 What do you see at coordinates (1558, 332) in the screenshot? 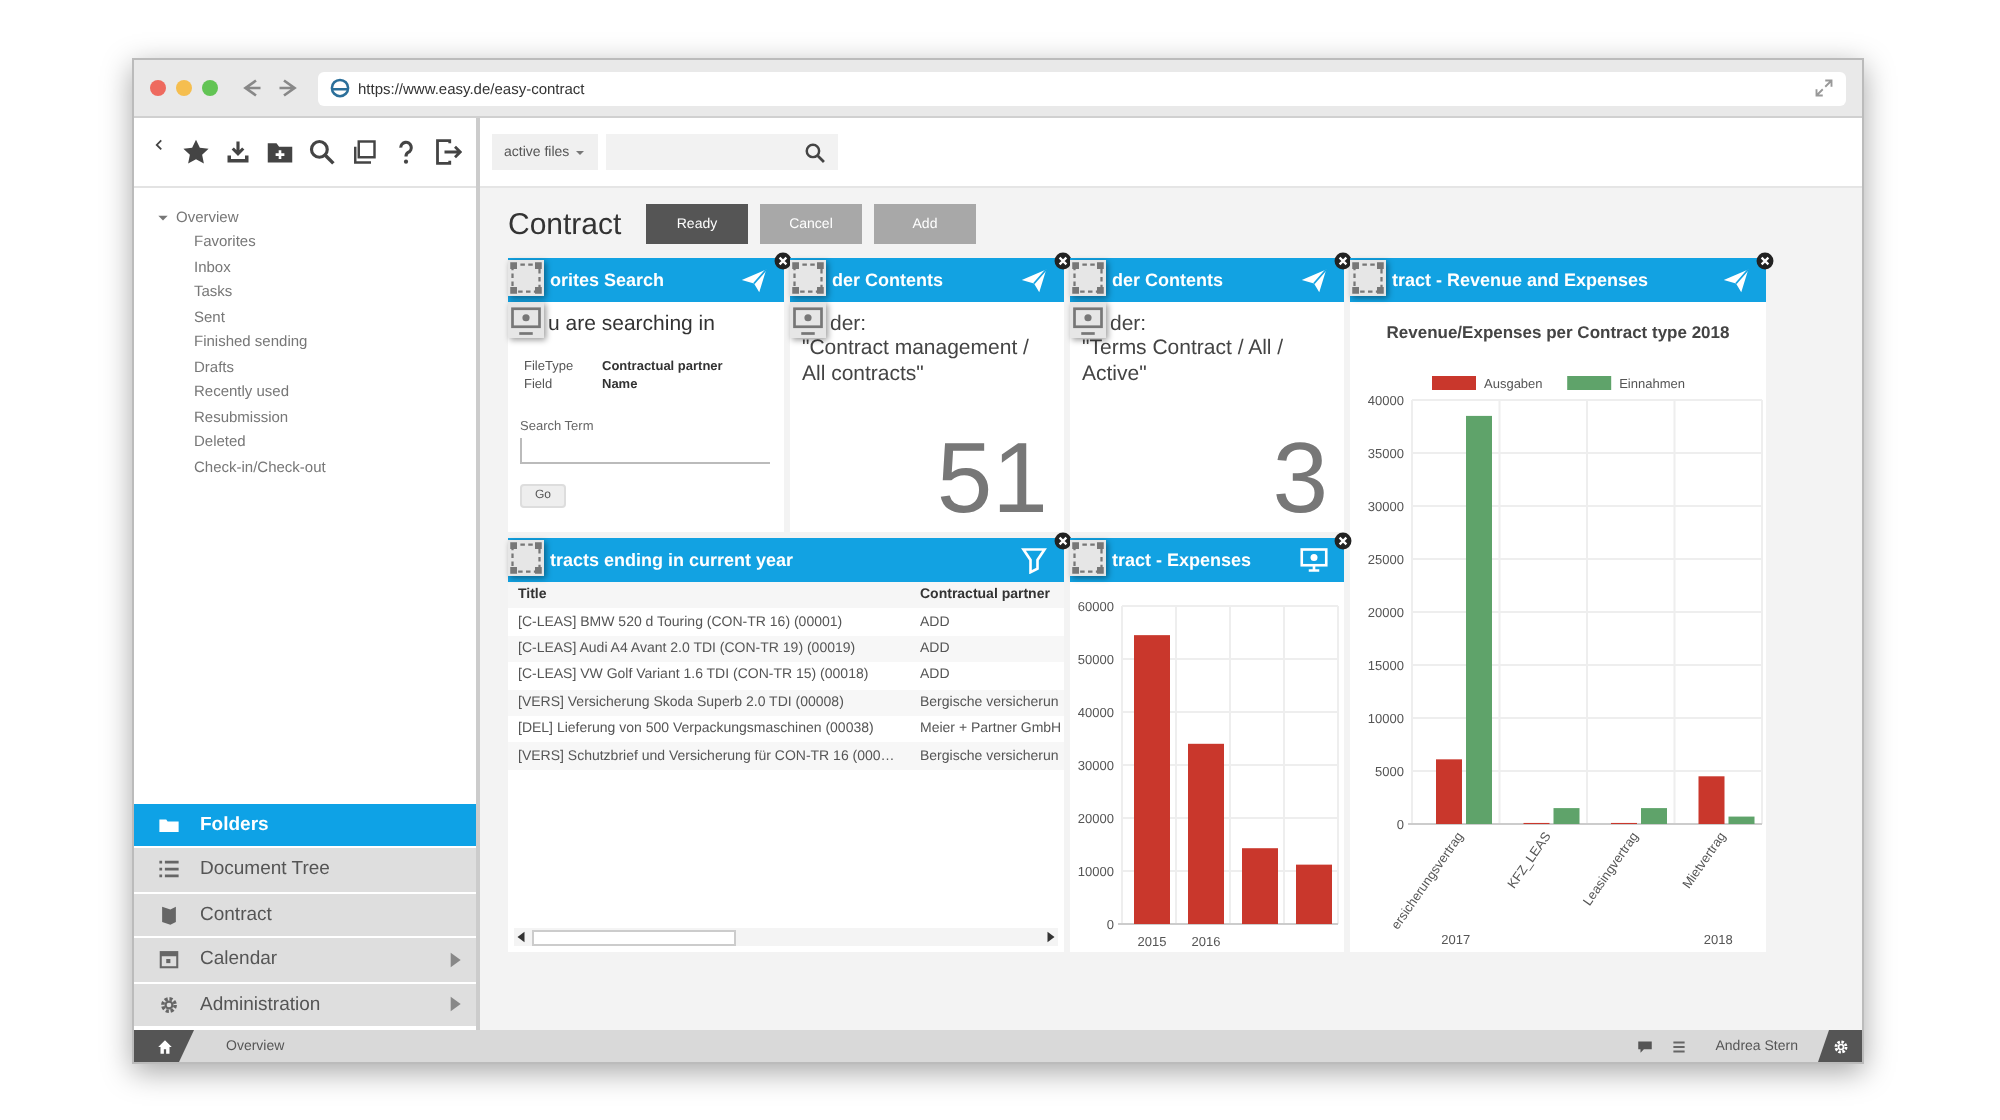
I see `chart-title: Revenue/Expenses per Contract type 2018` at bounding box center [1558, 332].